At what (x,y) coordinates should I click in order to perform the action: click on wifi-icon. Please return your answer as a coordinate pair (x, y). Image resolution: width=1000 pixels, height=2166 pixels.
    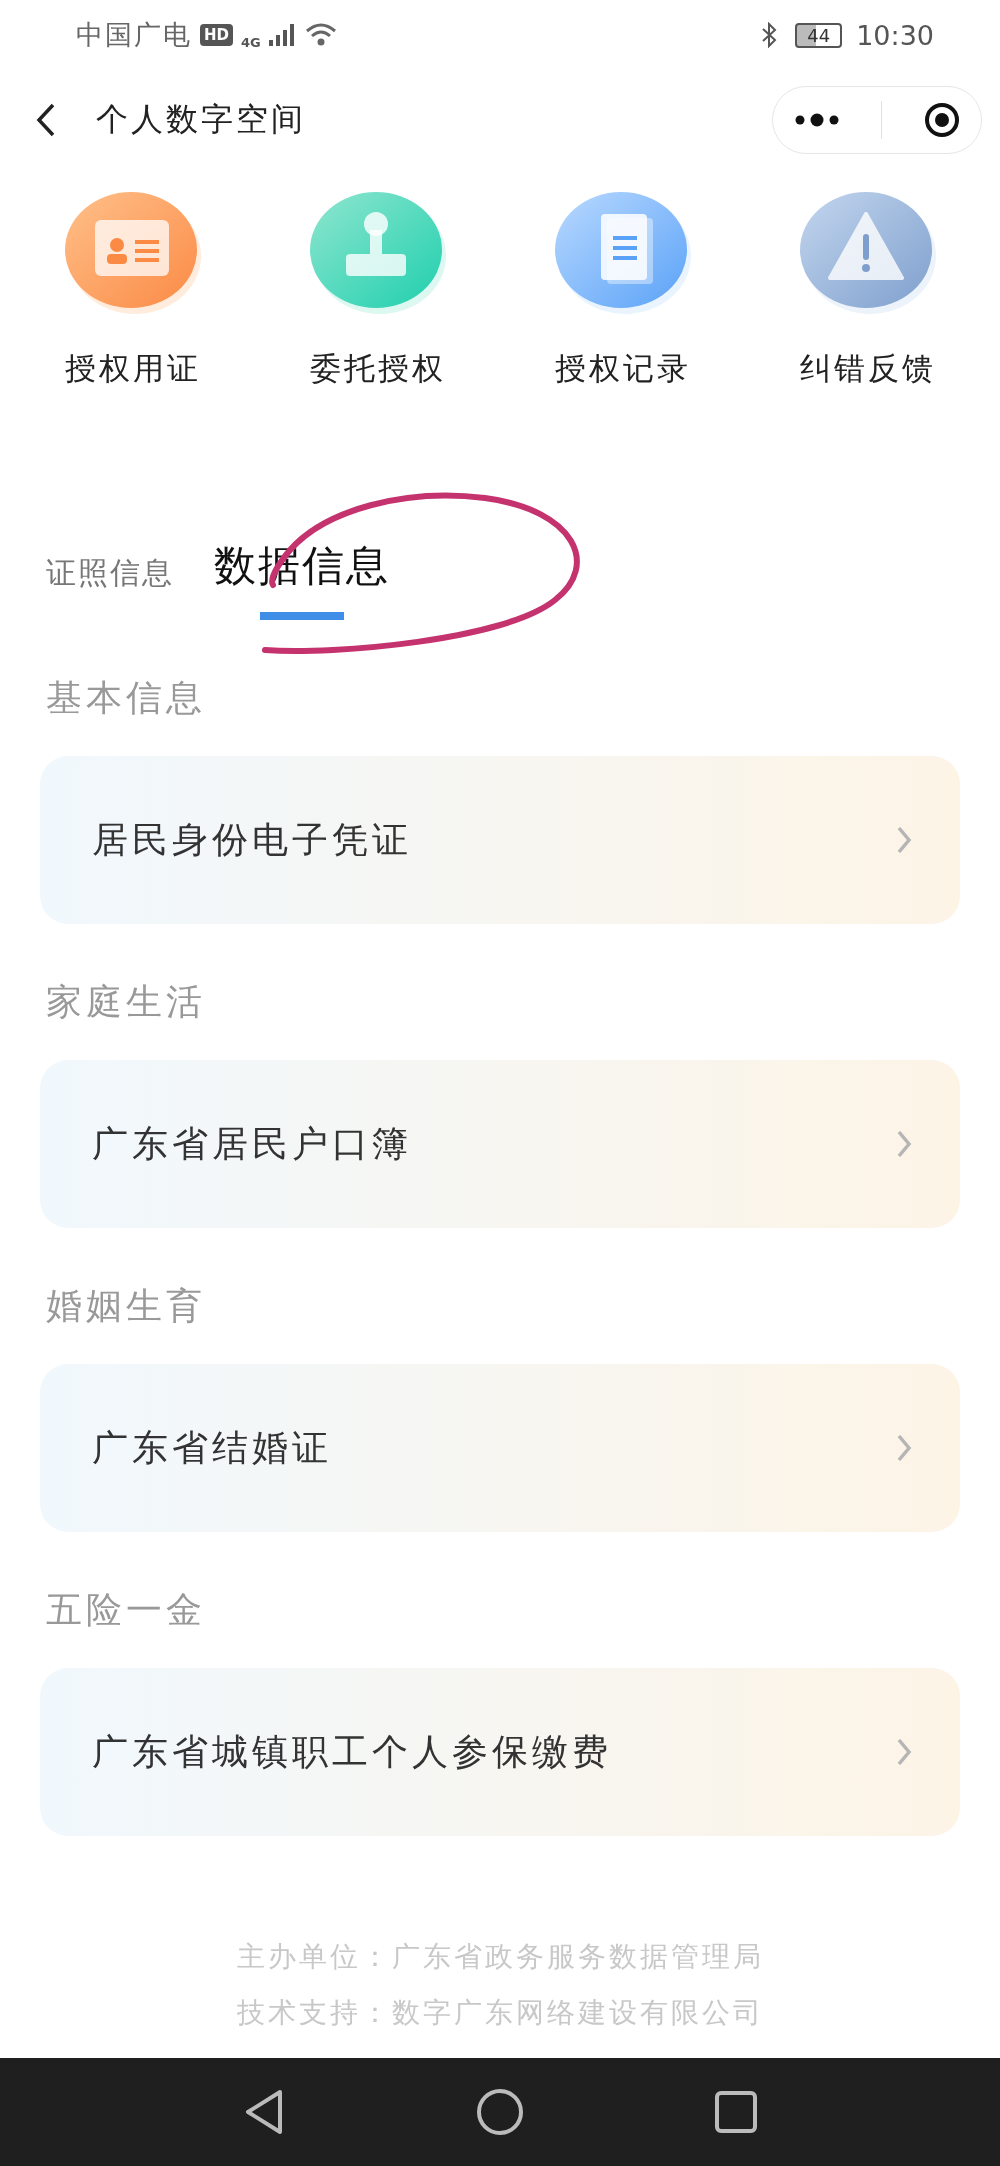
    Looking at the image, I should click on (320, 35).